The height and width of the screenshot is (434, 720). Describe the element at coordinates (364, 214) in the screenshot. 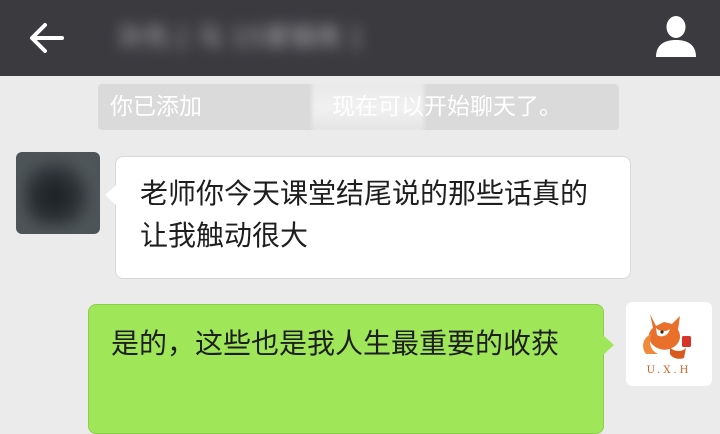

I see `message-text: 老师你今天课堂结尾说的那些话真的让我触动很大` at that location.